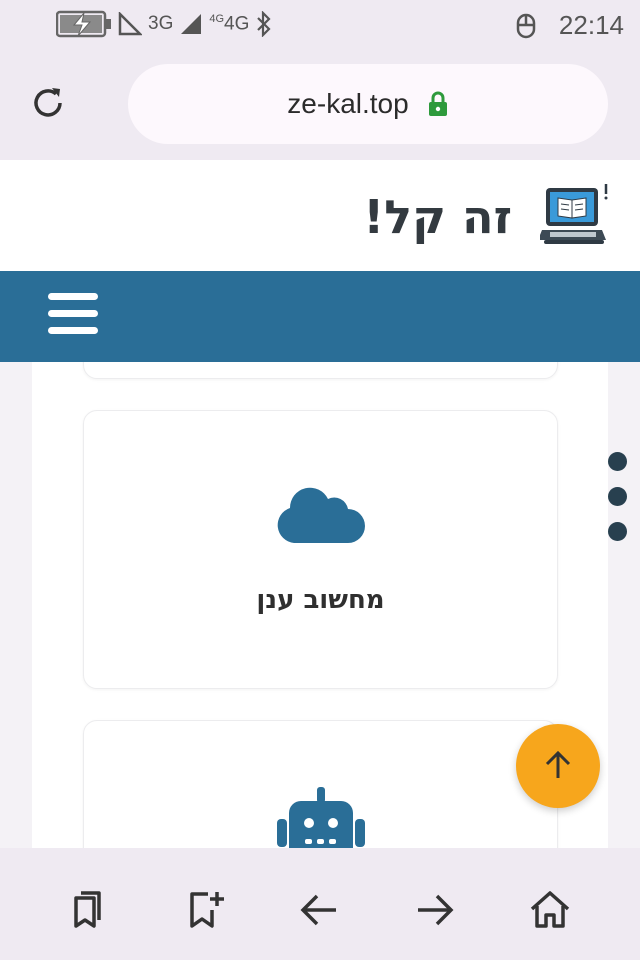  What do you see at coordinates (591, 25) in the screenshot?
I see `status-time: 22:14` at bounding box center [591, 25].